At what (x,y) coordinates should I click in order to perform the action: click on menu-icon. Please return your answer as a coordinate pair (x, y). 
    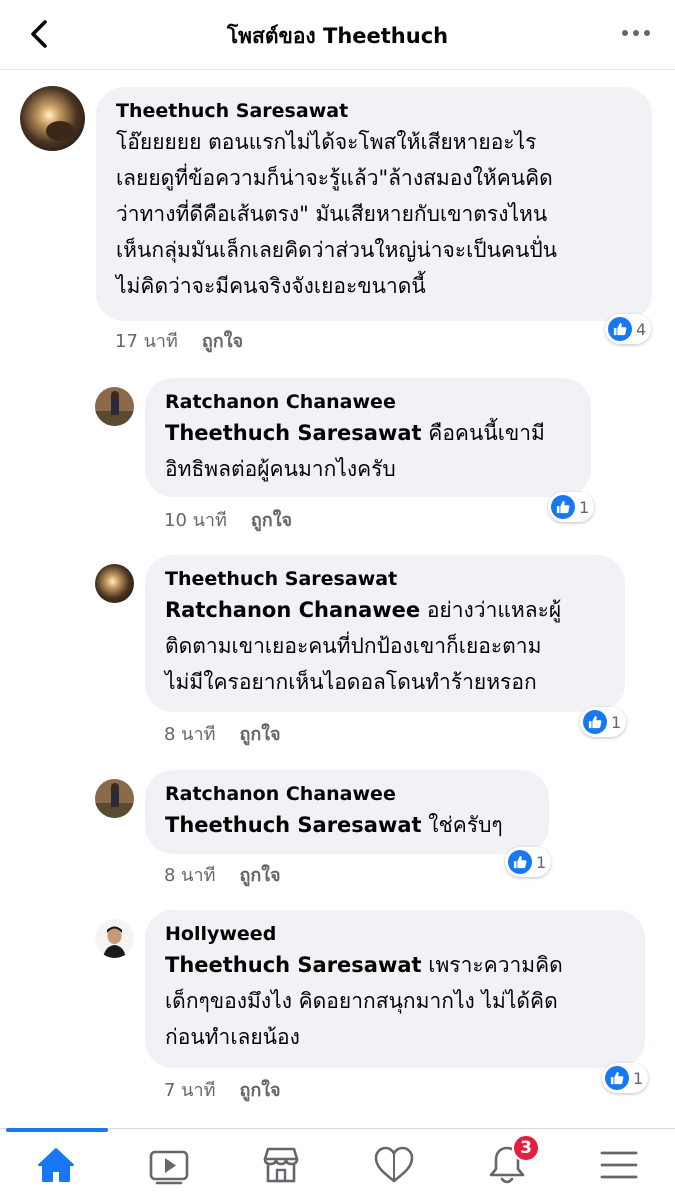
    Looking at the image, I should click on (619, 1165).